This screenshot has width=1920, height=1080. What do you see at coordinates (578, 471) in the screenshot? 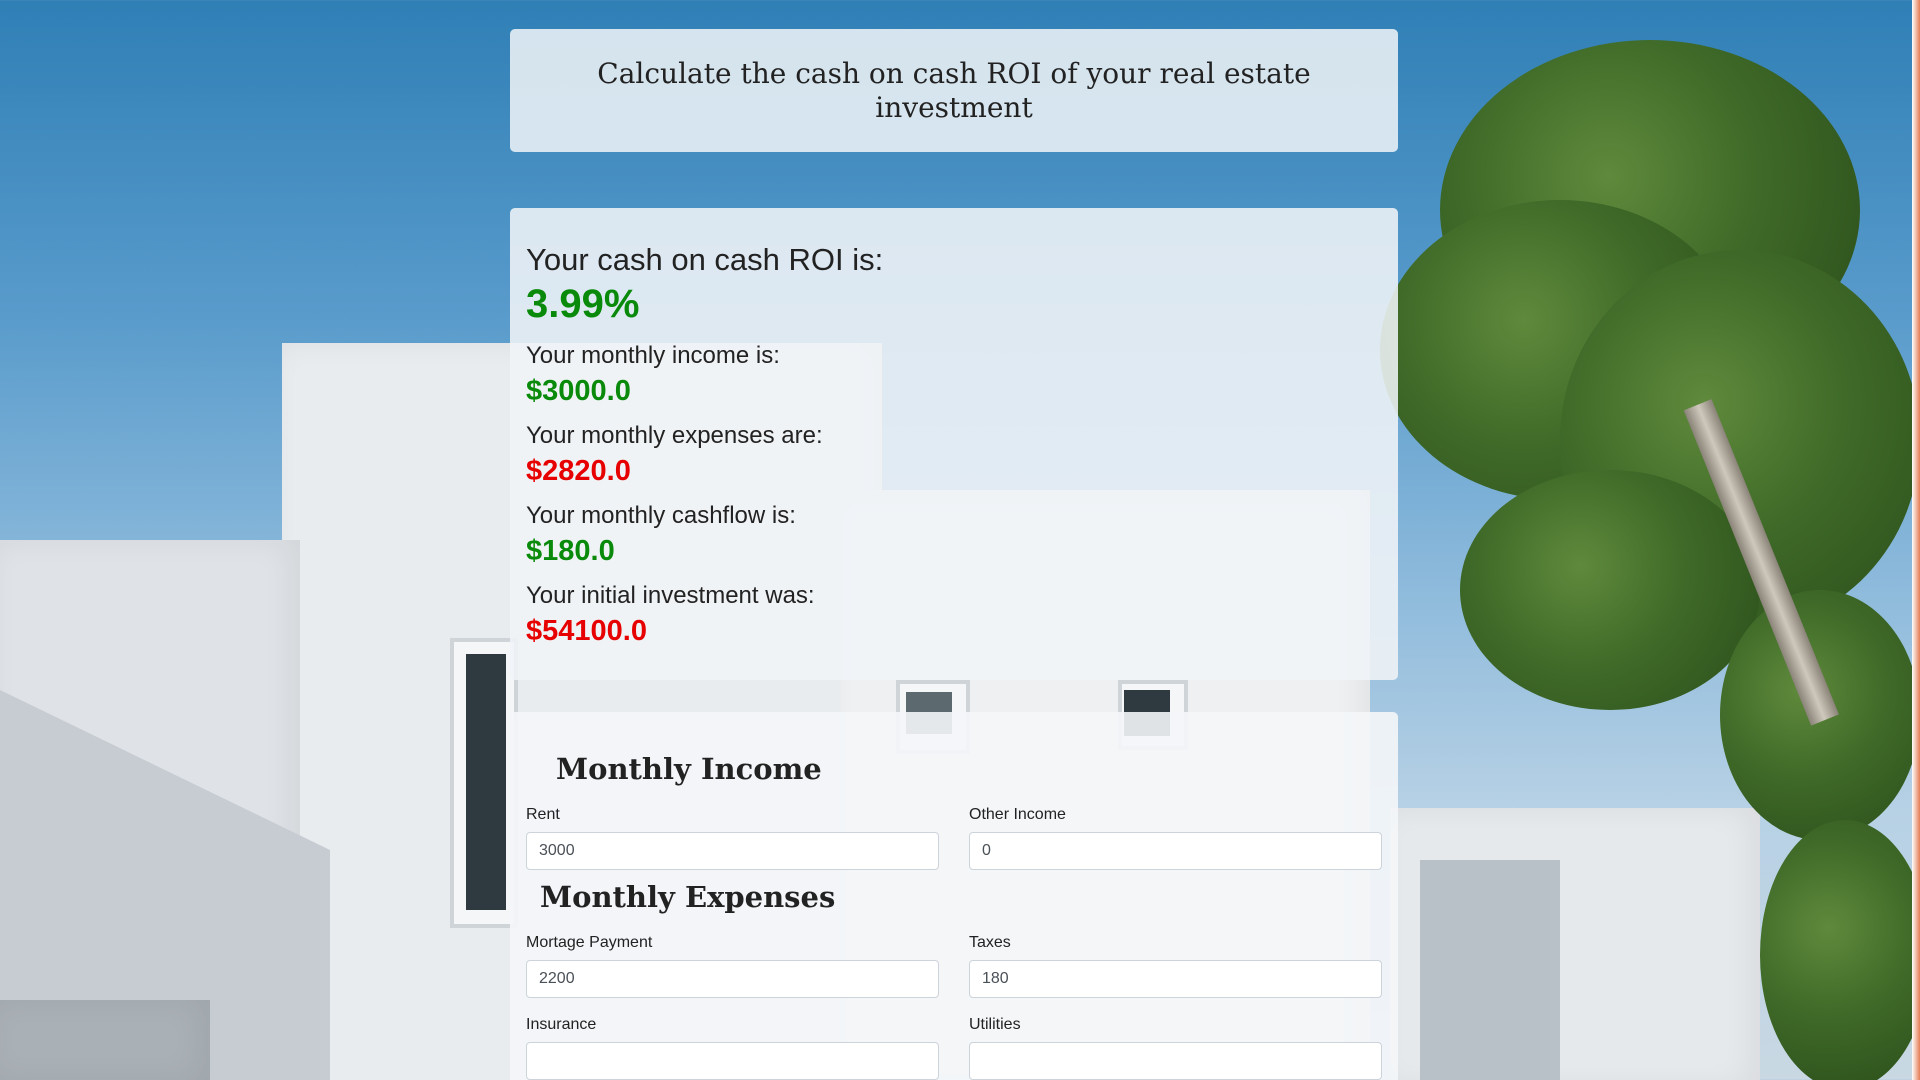
I see `expenses-value: $2820.0` at bounding box center [578, 471].